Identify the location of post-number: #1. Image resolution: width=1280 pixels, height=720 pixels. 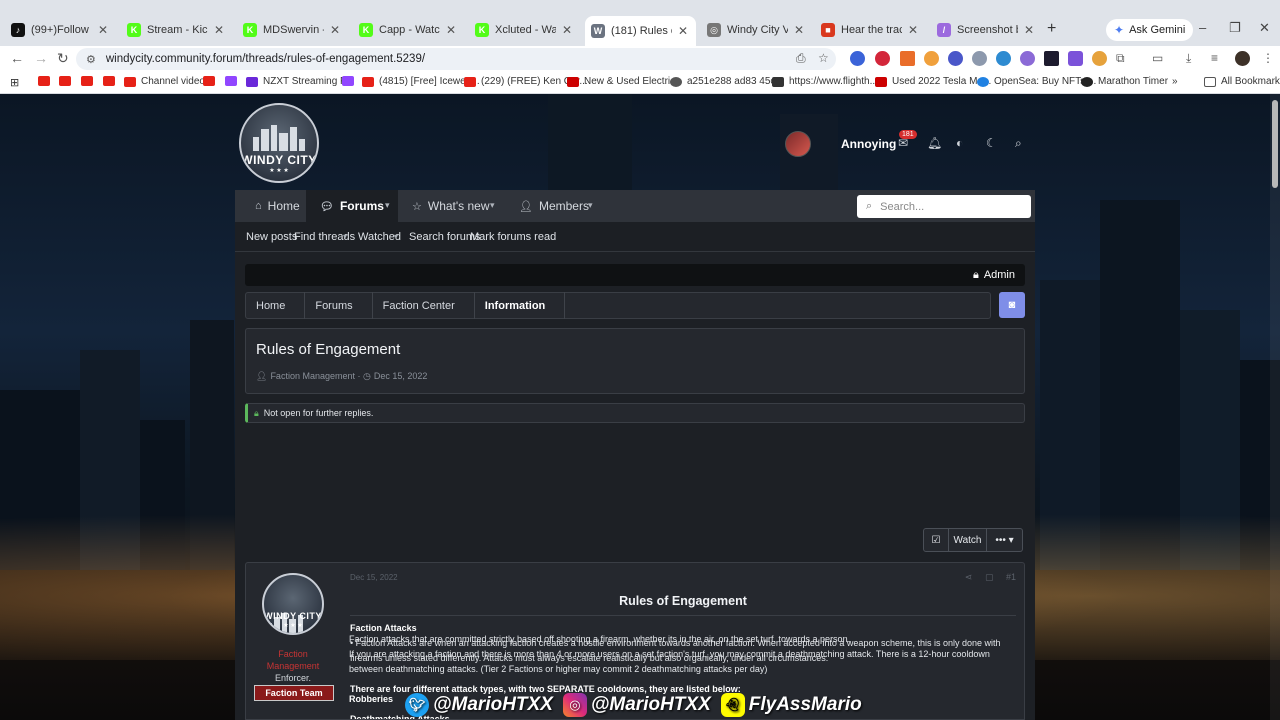
(1011, 577).